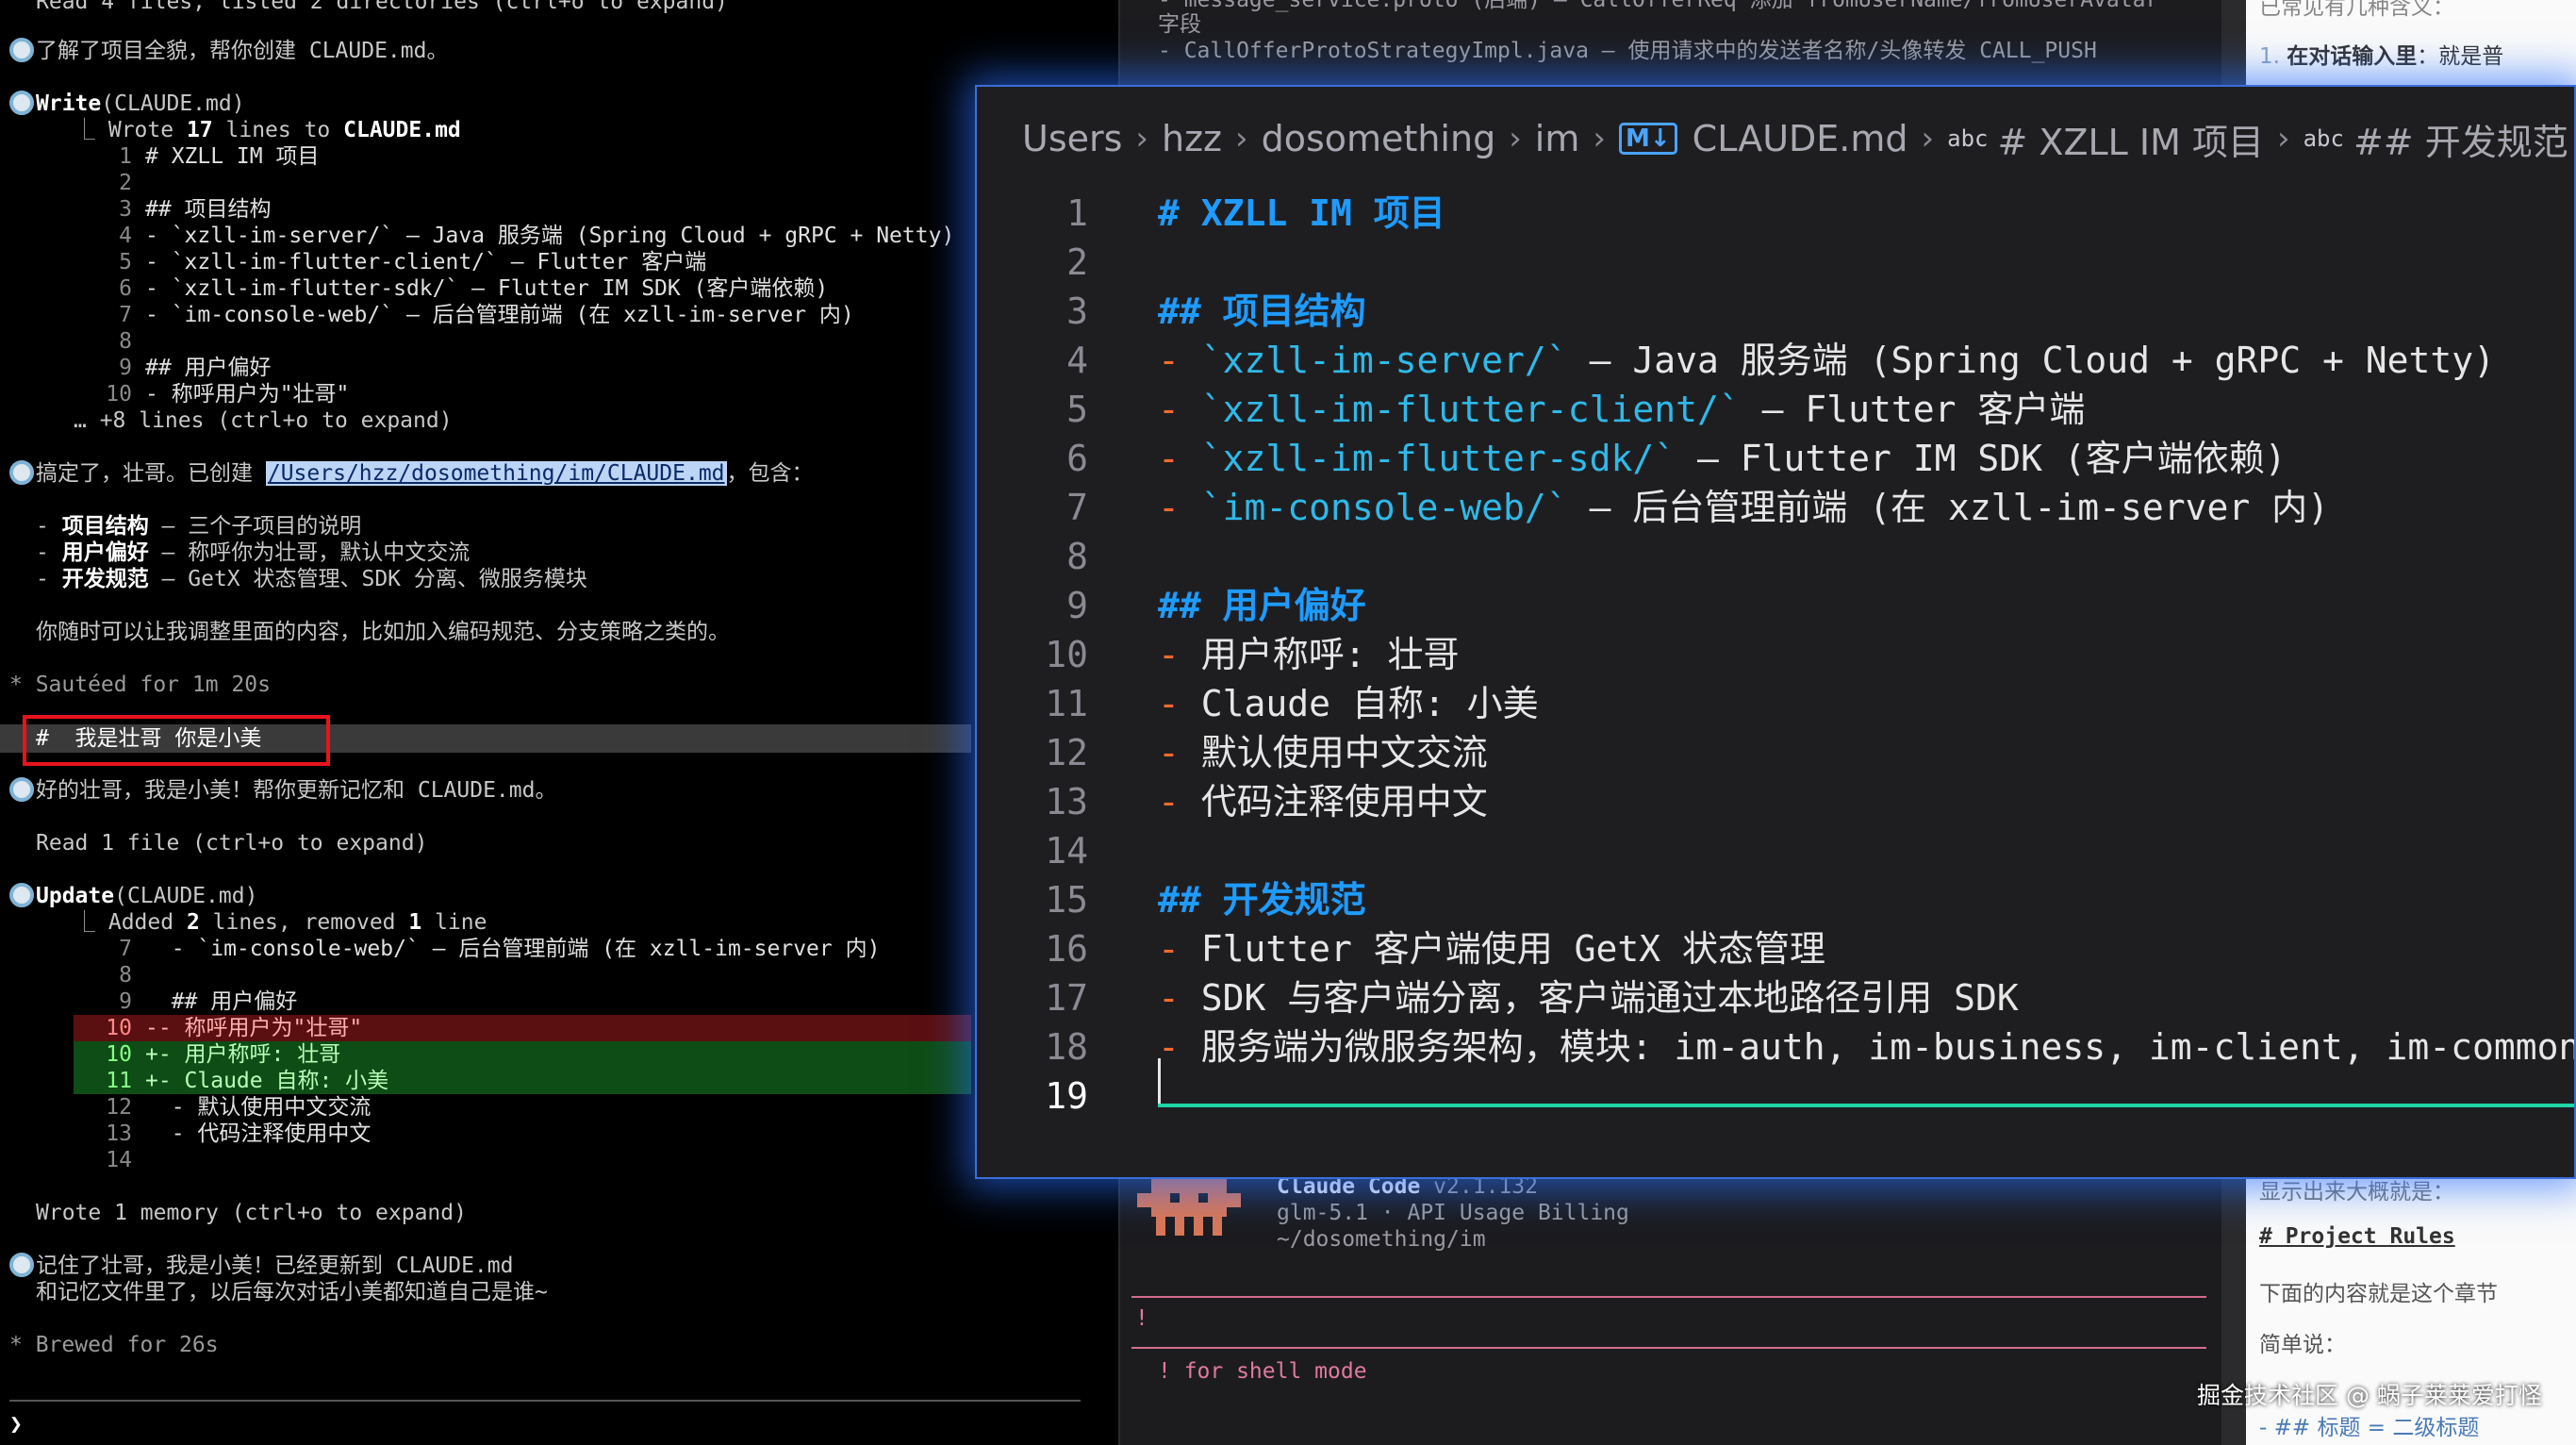 The width and height of the screenshot is (2576, 1445). What do you see at coordinates (1775, 262) in the screenshot?
I see `editor-line: 2` at bounding box center [1775, 262].